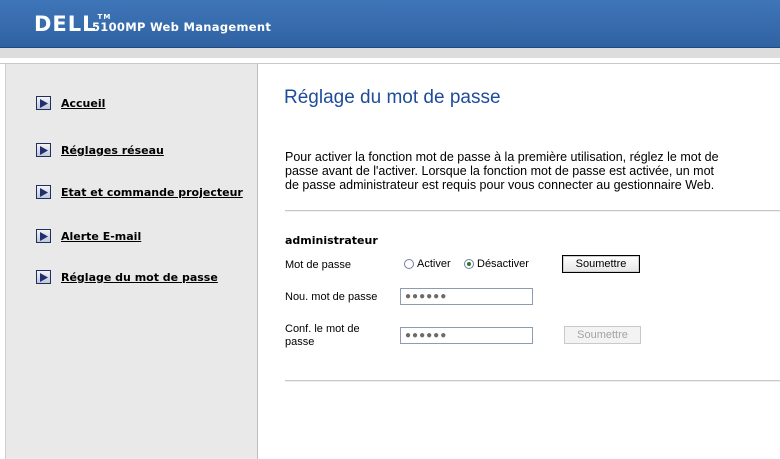 The width and height of the screenshot is (780, 459). Describe the element at coordinates (101, 236) in the screenshot. I see `sidebar-item-label: Alerte E-mail` at that location.